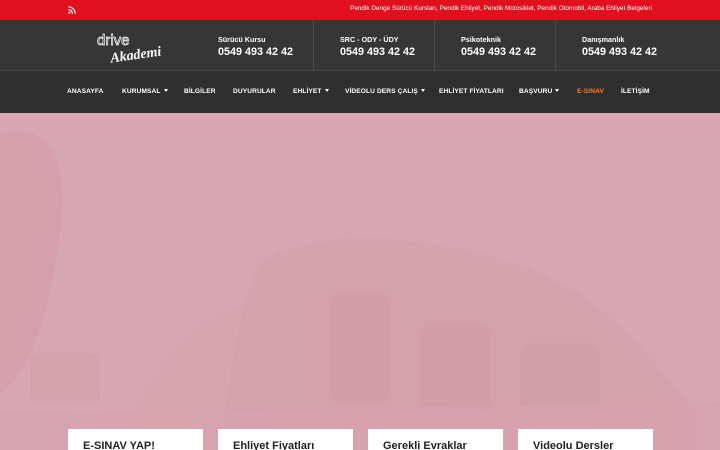 This screenshot has height=450, width=720. I want to click on contact-title: Psikoteknik, so click(481, 39).